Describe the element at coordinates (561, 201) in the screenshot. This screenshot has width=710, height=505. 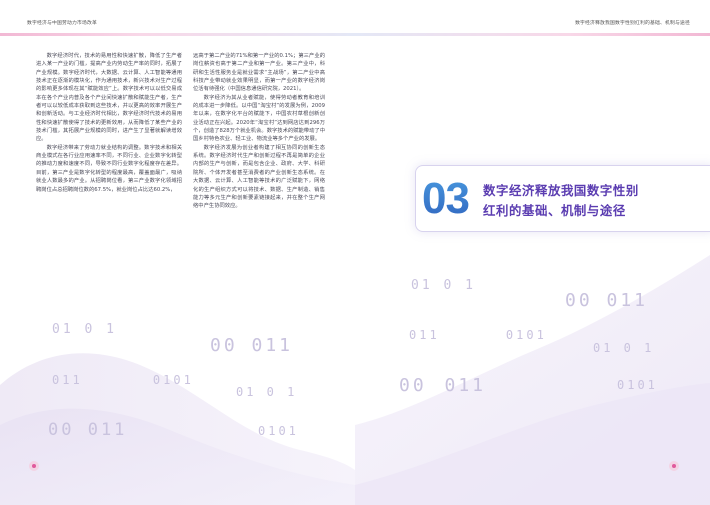
I see `chapter-title: 数字经济释放我国数字性别 红利的基础、机制与途径` at that location.